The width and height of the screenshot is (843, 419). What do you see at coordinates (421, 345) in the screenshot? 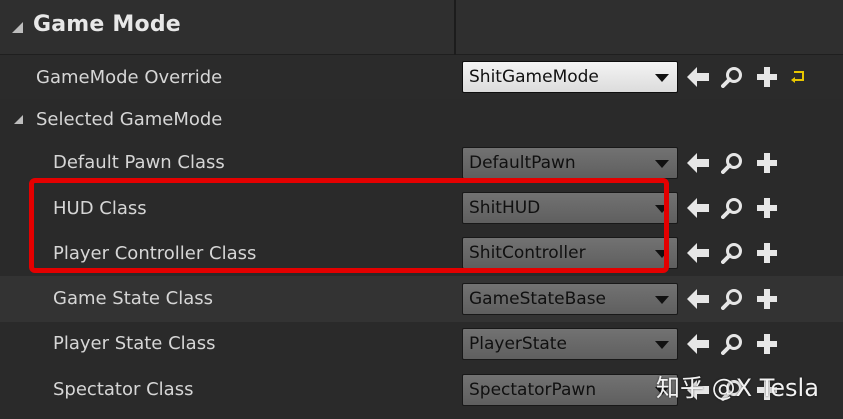
I see `property-row-player-state-class: Player State Class PlayerState` at bounding box center [421, 345].